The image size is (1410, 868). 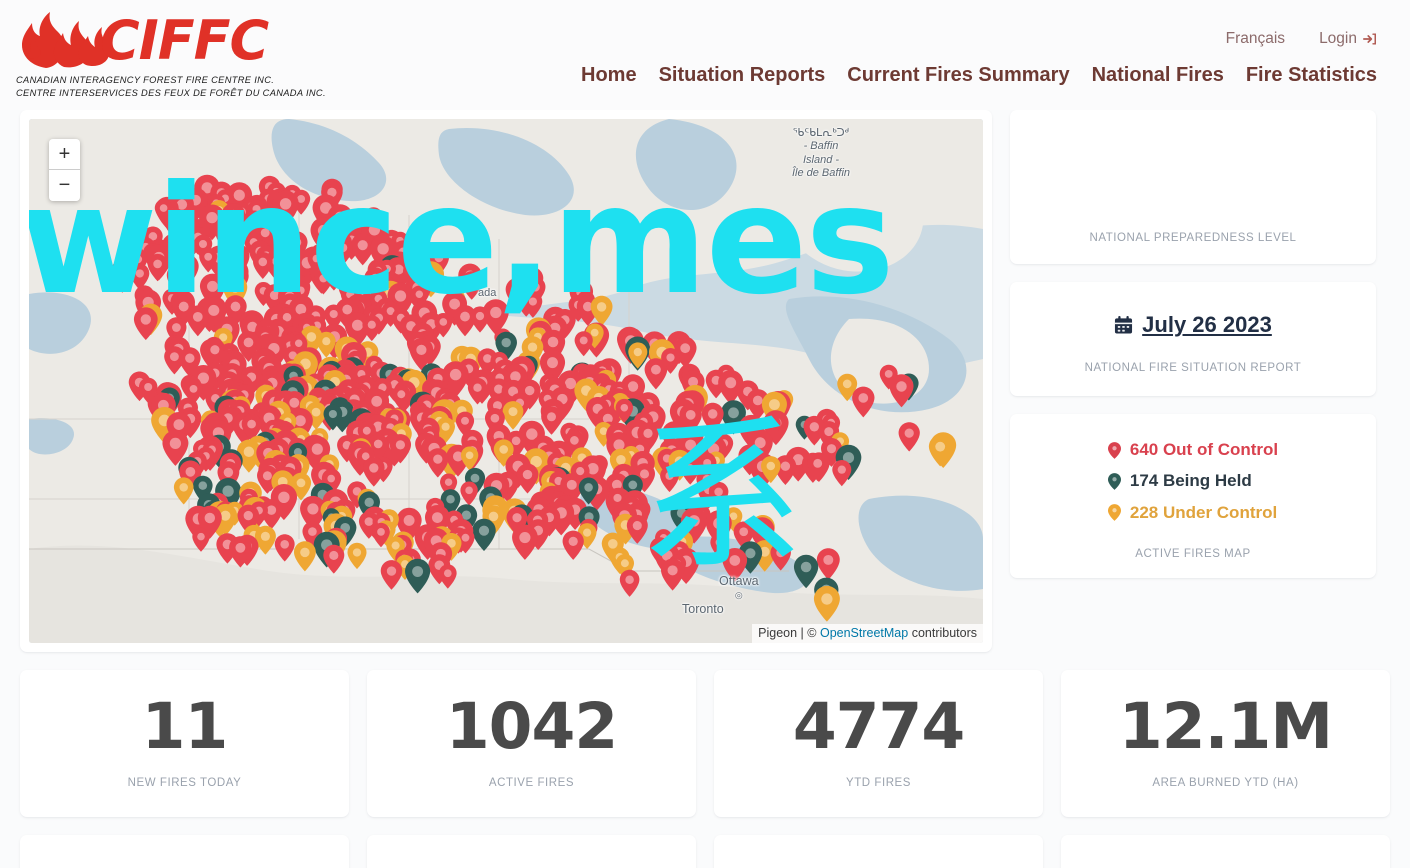 I want to click on logo-top-row: CIFFC, so click(x=146, y=39).